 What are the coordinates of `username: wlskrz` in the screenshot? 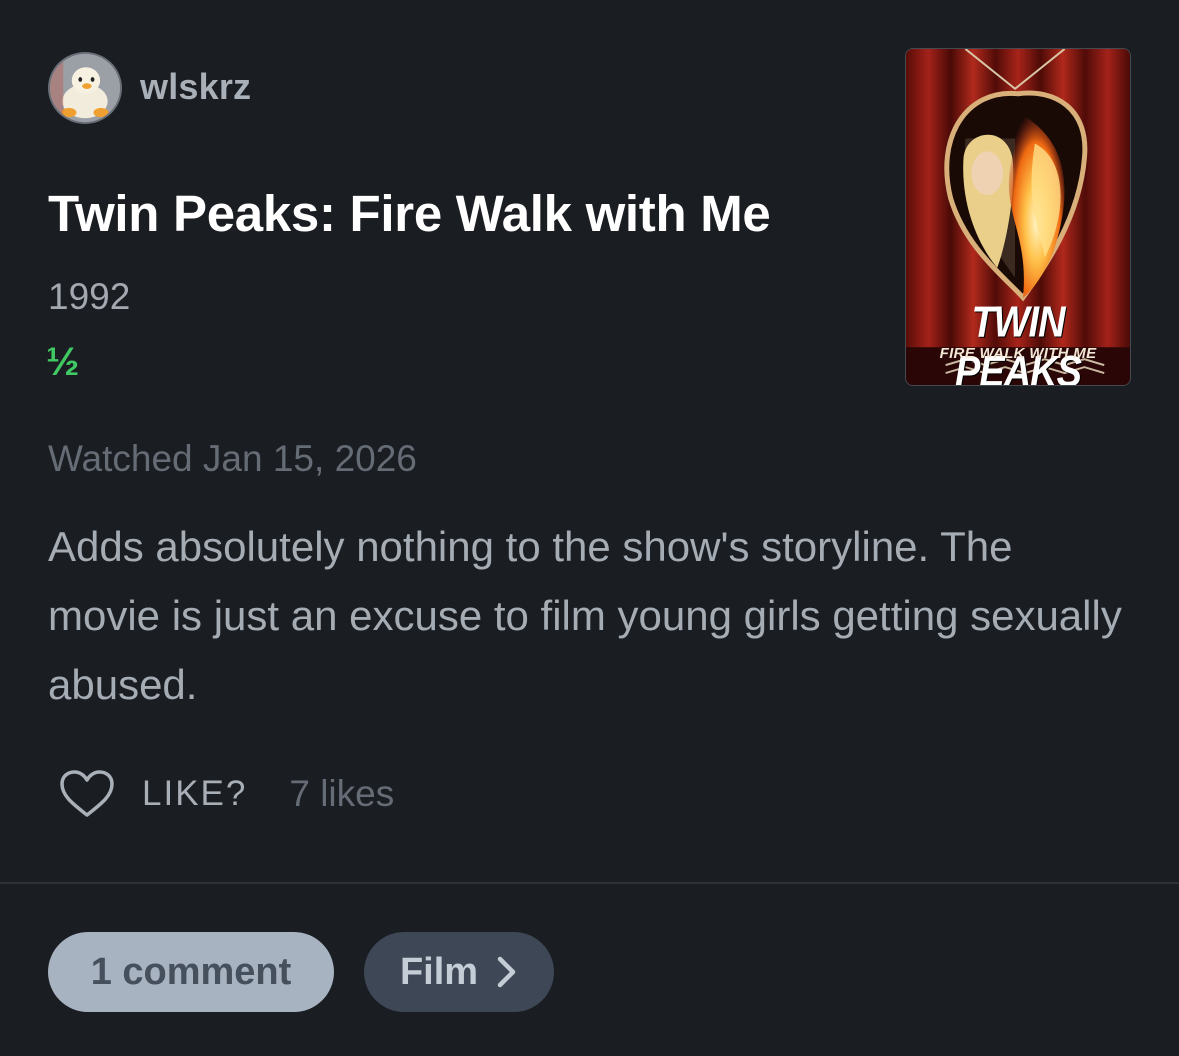 It's located at (195, 87).